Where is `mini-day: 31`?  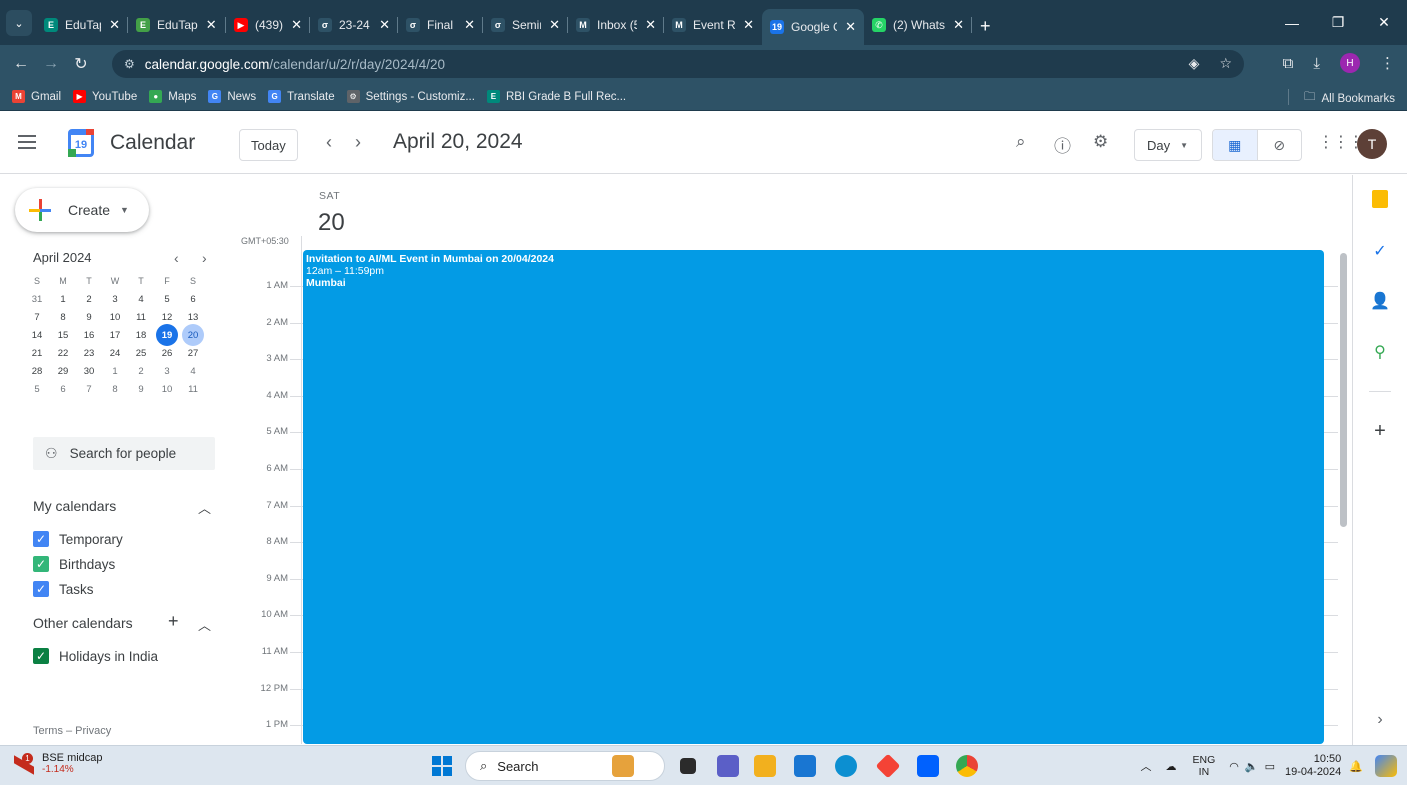
mini-day: 31 is located at coordinates (37, 299).